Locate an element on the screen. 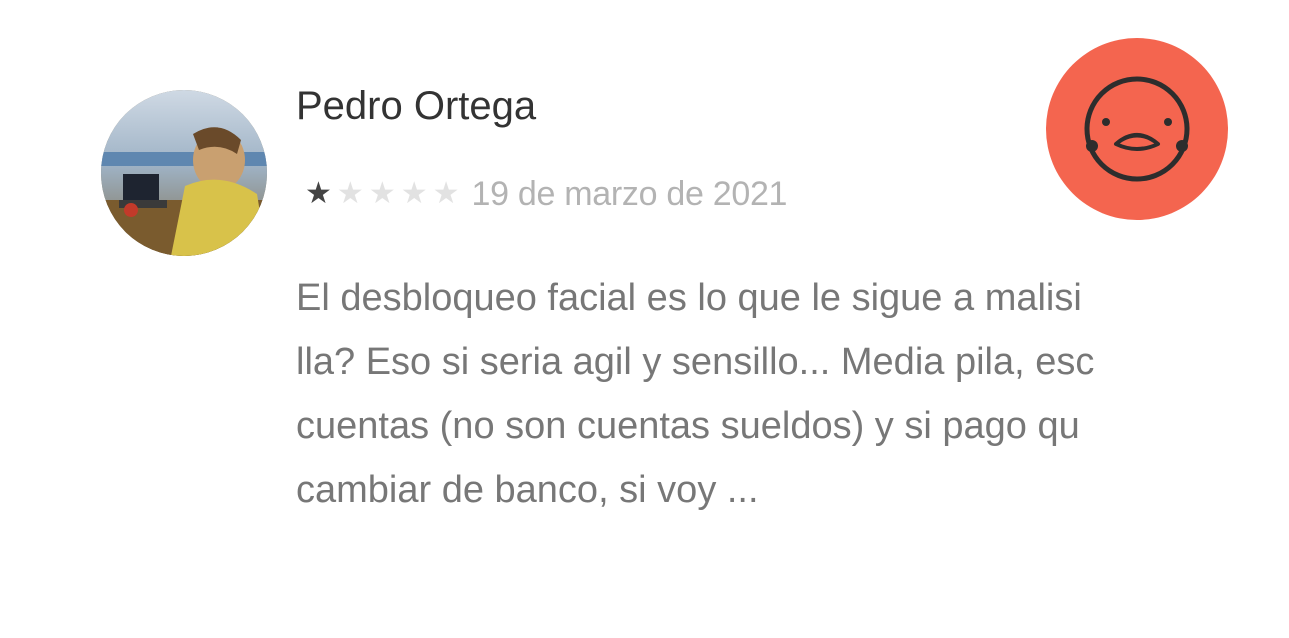  avatar-photo is located at coordinates (184, 173).